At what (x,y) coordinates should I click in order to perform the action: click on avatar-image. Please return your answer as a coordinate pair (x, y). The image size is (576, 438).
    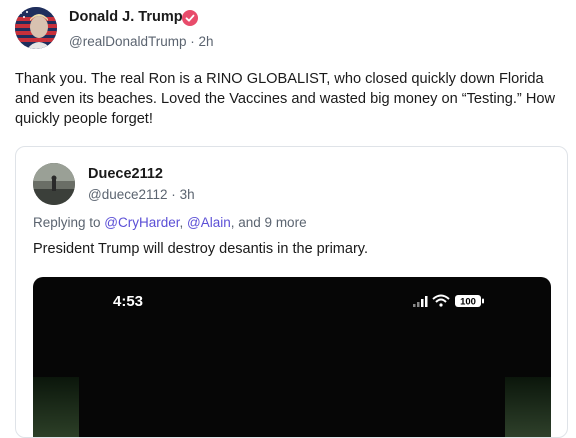
    Looking at the image, I should click on (36, 28).